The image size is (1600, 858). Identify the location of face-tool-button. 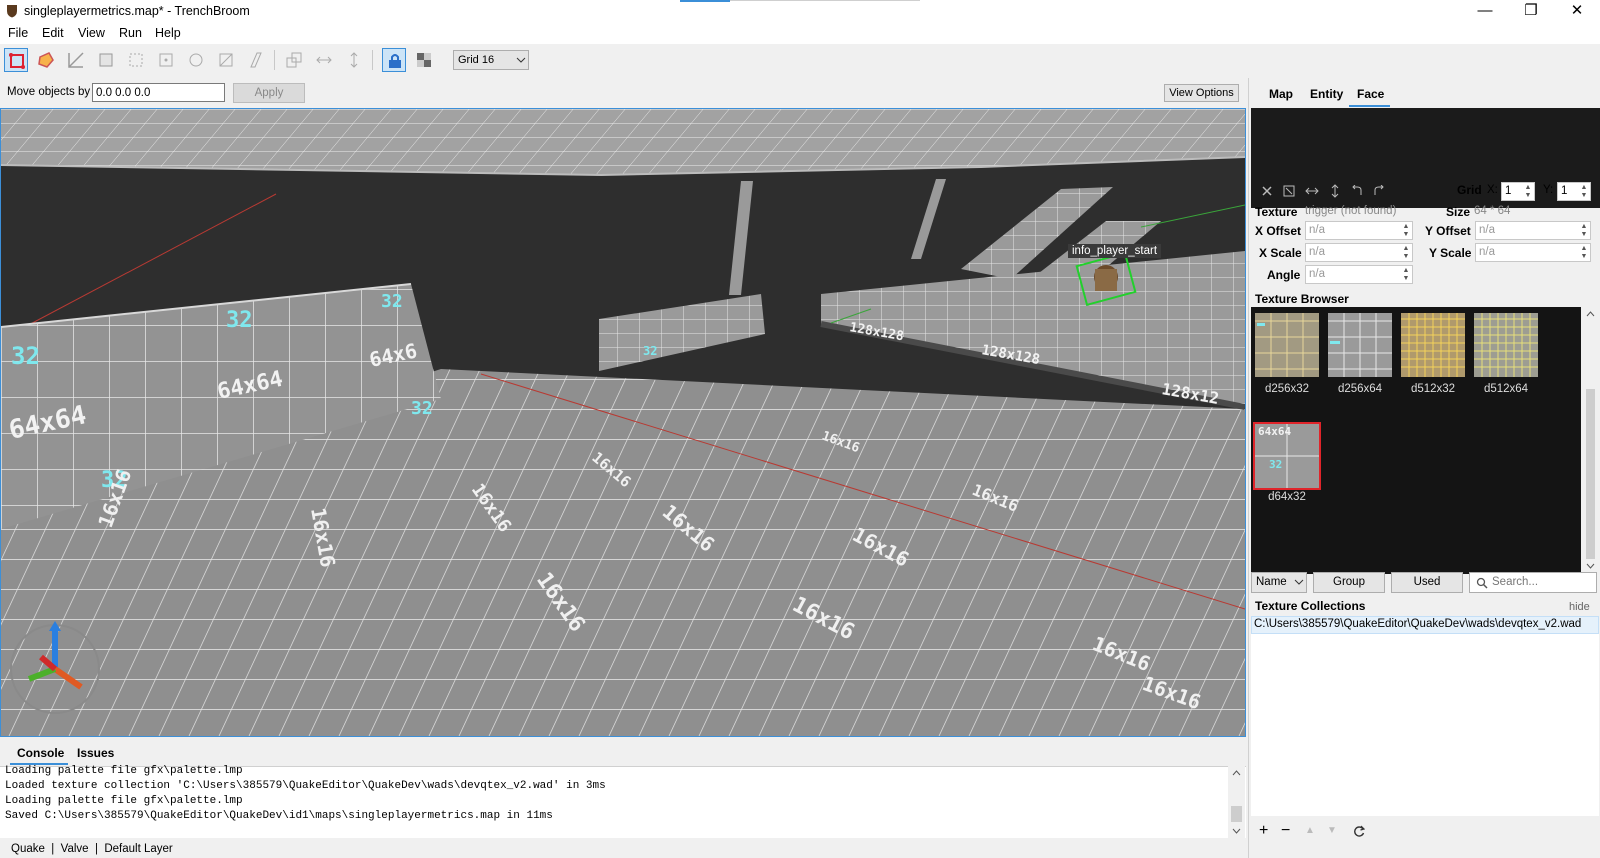
(106, 60).